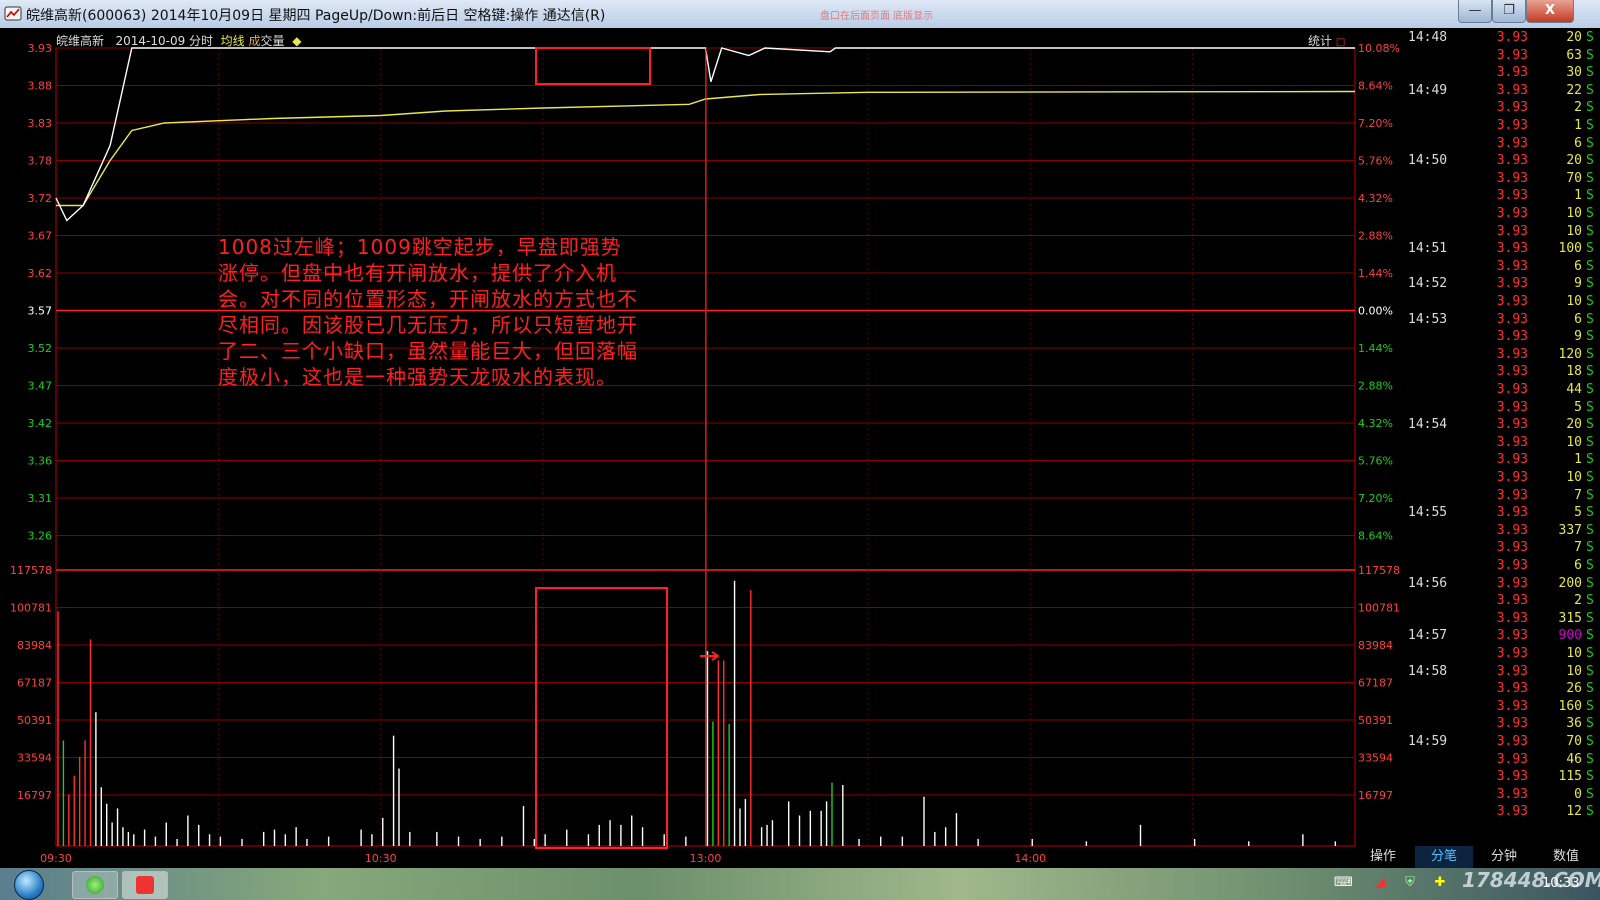 The width and height of the screenshot is (1600, 900). Describe the element at coordinates (1428, 161) in the screenshot. I see `trade-time: 14:50` at that location.